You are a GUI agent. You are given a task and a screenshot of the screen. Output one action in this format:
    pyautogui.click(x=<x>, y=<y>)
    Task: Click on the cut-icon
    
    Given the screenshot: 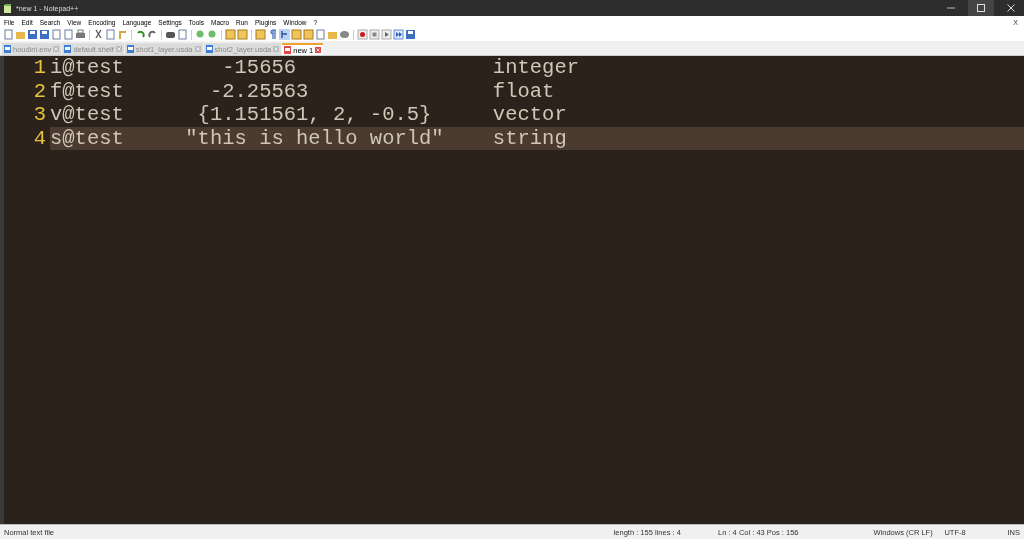 What is the action you would take?
    pyautogui.click(x=98, y=34)
    